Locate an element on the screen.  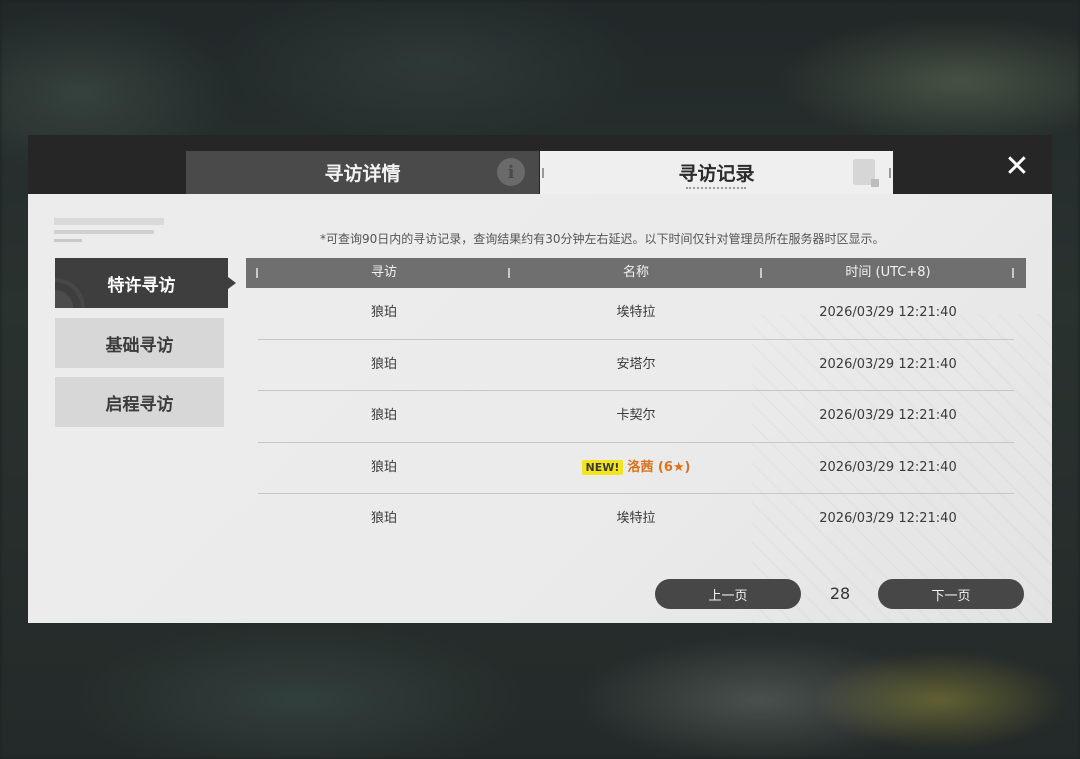
table-header: 寻访 名称 时间 (UTC+8) is located at coordinates (636, 273).